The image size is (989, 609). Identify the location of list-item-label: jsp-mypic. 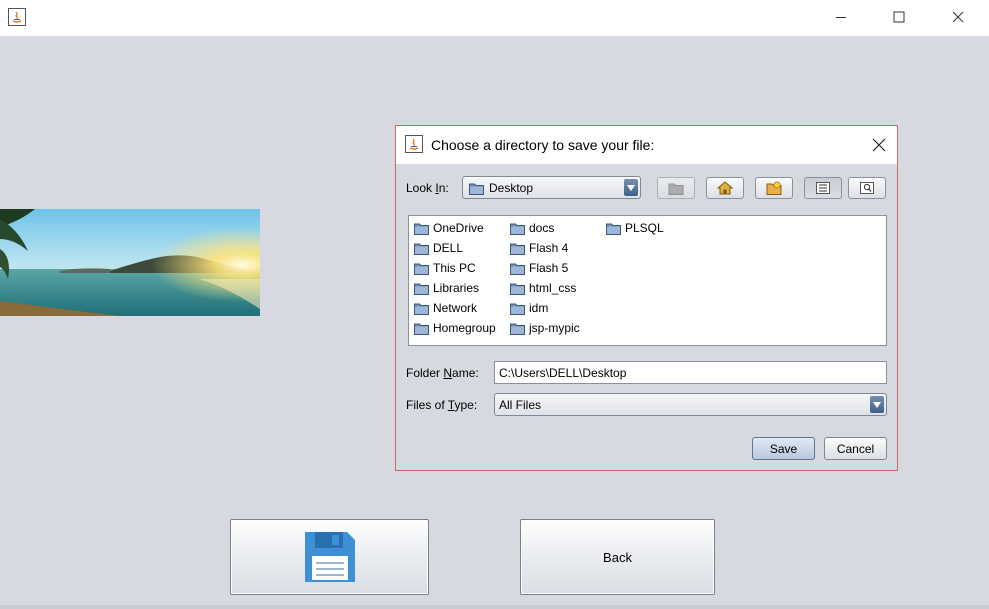
(554, 328).